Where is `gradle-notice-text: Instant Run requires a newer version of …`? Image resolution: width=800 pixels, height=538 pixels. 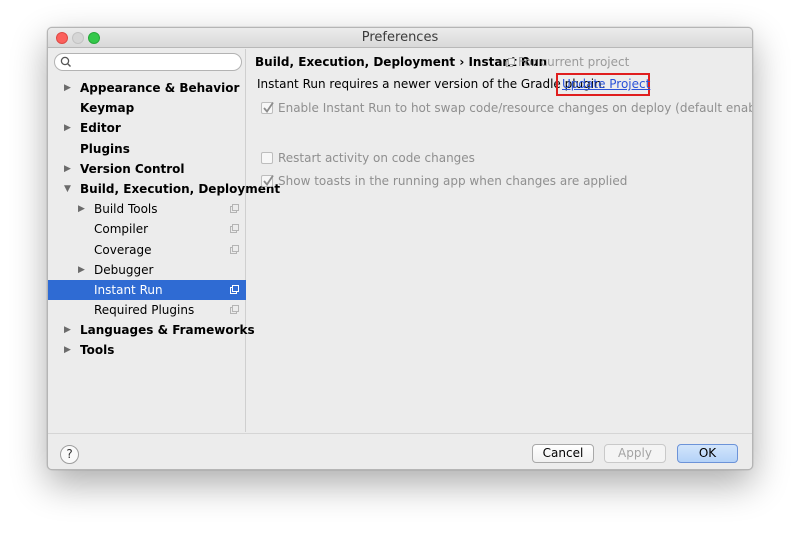 gradle-notice-text: Instant Run requires a newer version of … is located at coordinates (431, 84).